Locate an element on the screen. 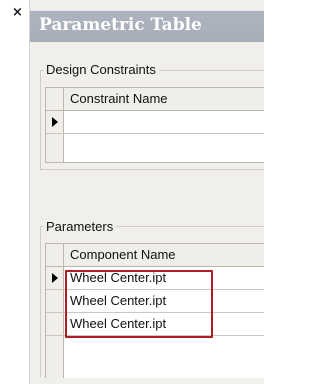 The height and width of the screenshot is (384, 320). close-icon: × is located at coordinates (17, 12).